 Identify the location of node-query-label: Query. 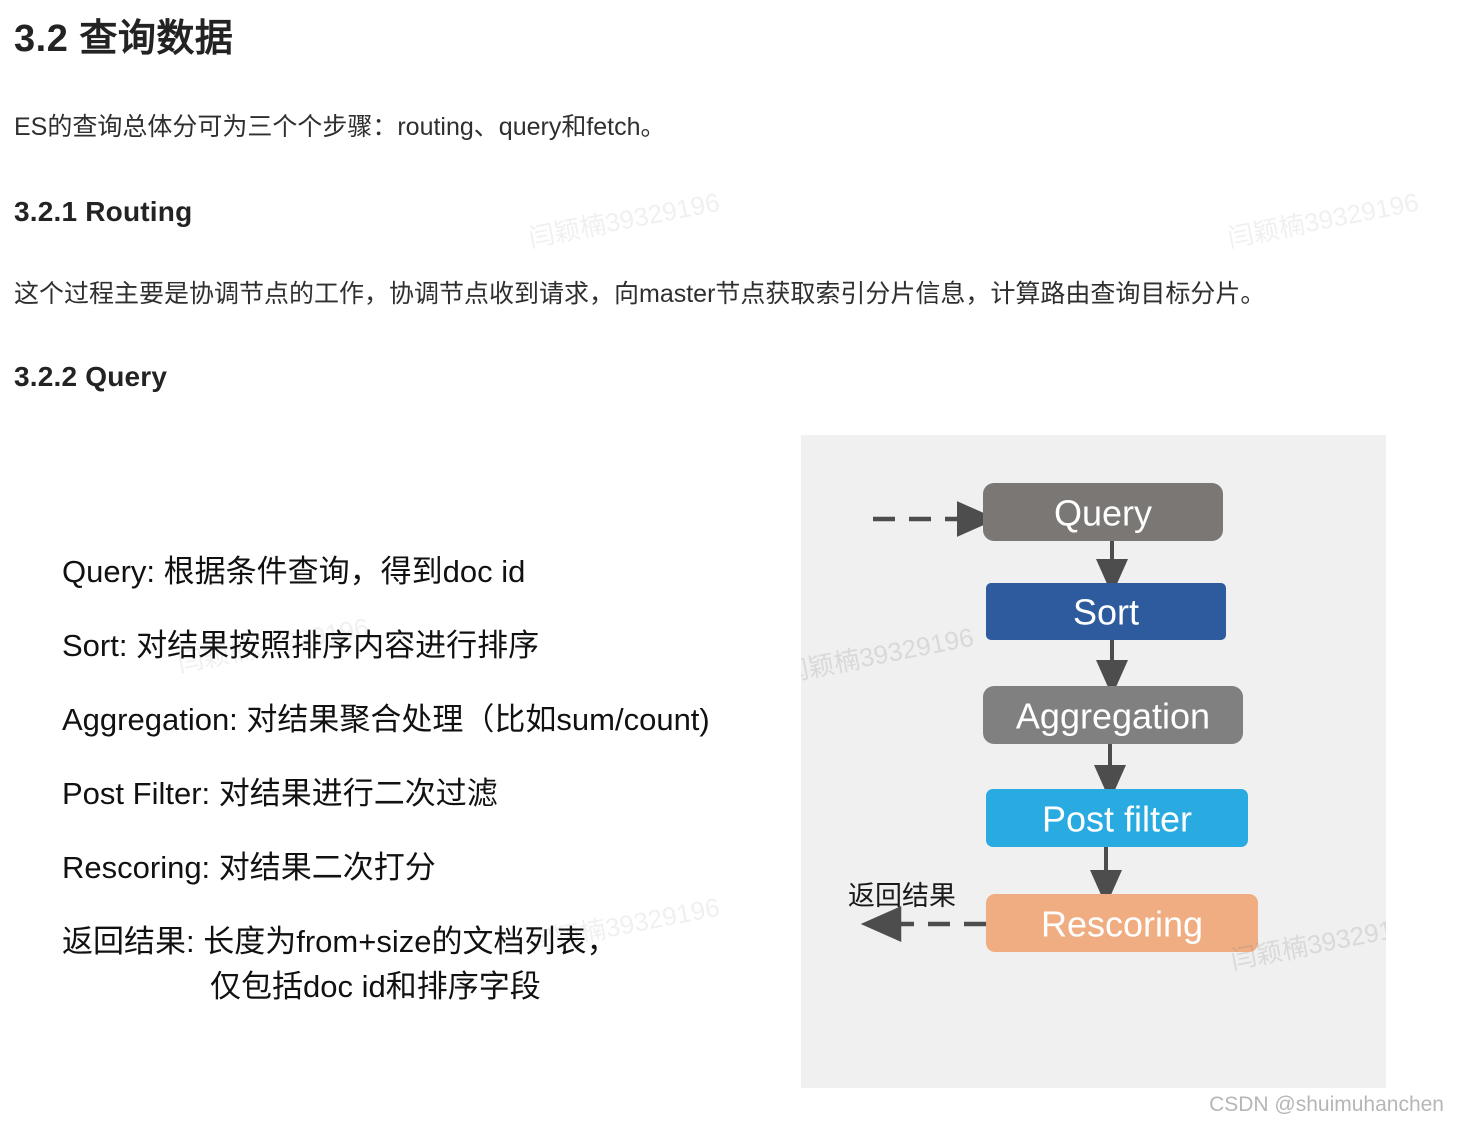
(1103, 513).